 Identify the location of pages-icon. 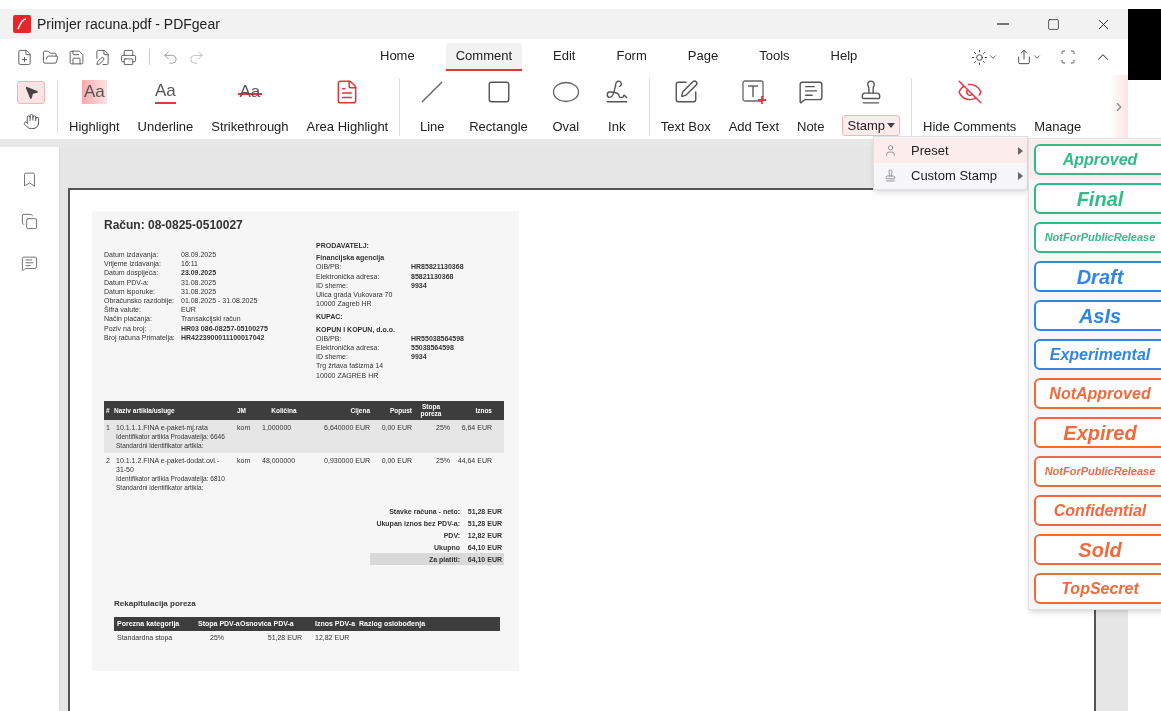
(29, 221).